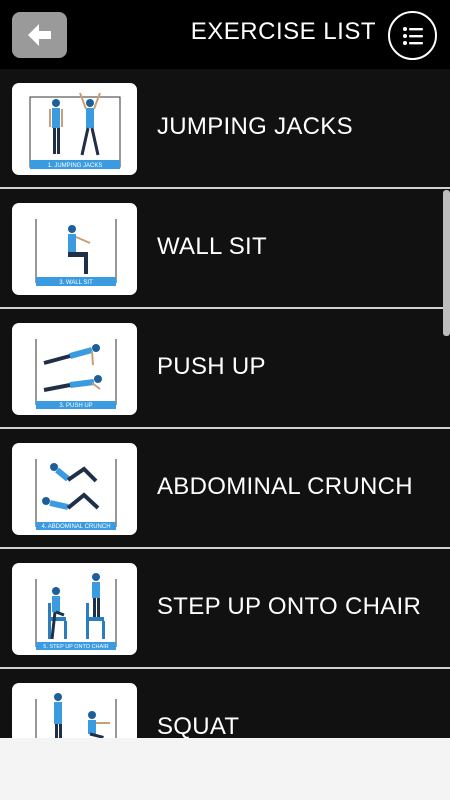 This screenshot has height=800, width=450. I want to click on wall-sit-illustration: 3. WALL SIT, so click(76, 252).